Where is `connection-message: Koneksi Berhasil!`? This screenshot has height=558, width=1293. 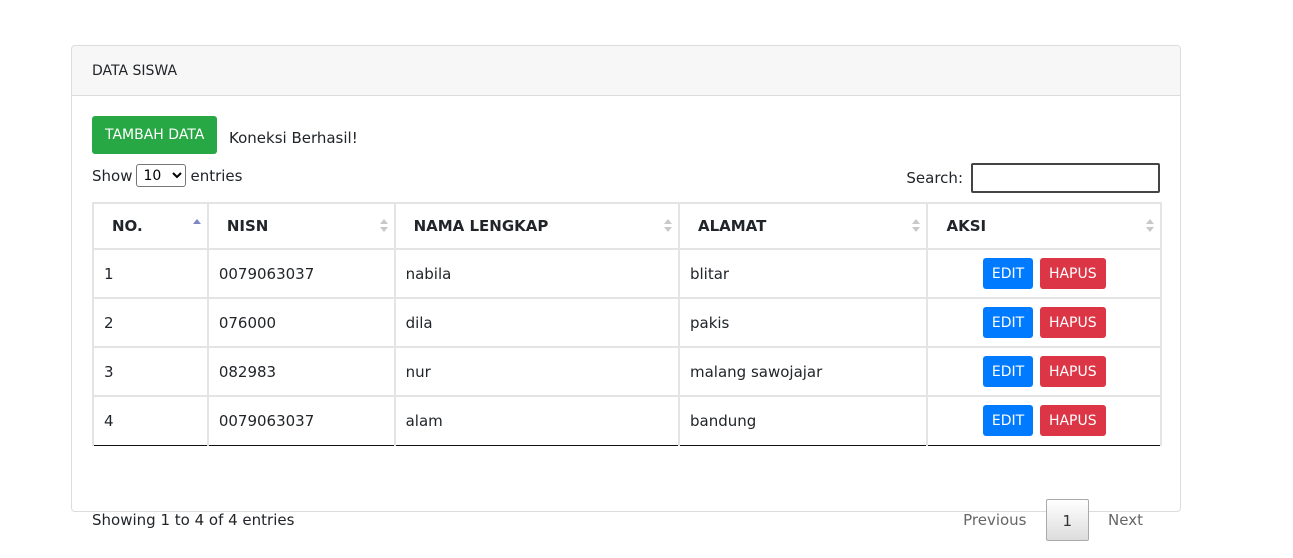
connection-message: Koneksi Berhasil! is located at coordinates (293, 138).